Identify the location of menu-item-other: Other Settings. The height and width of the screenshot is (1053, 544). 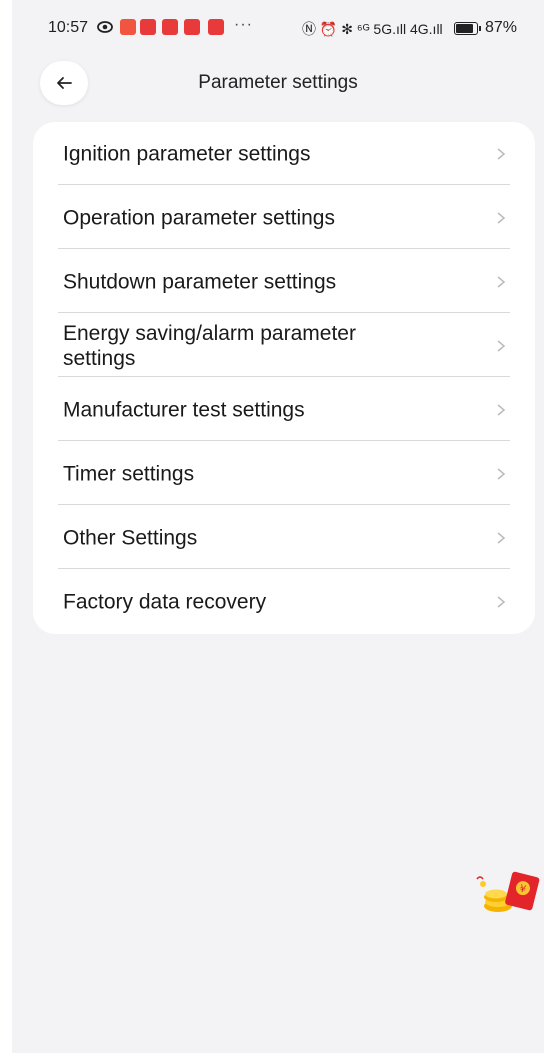
(284, 537).